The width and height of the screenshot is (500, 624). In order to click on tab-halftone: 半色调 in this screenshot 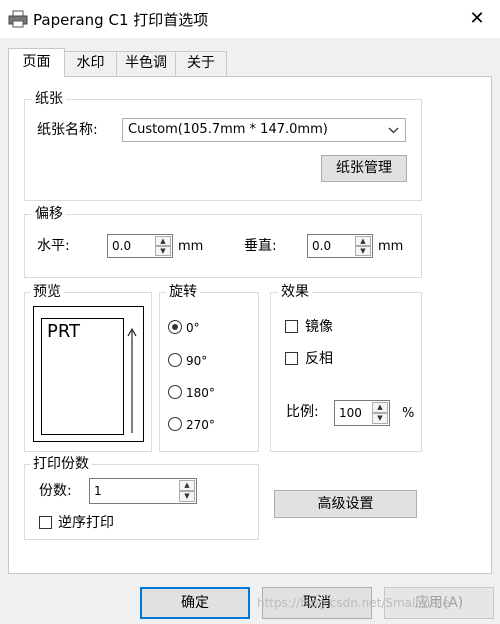, I will do `click(146, 63)`.